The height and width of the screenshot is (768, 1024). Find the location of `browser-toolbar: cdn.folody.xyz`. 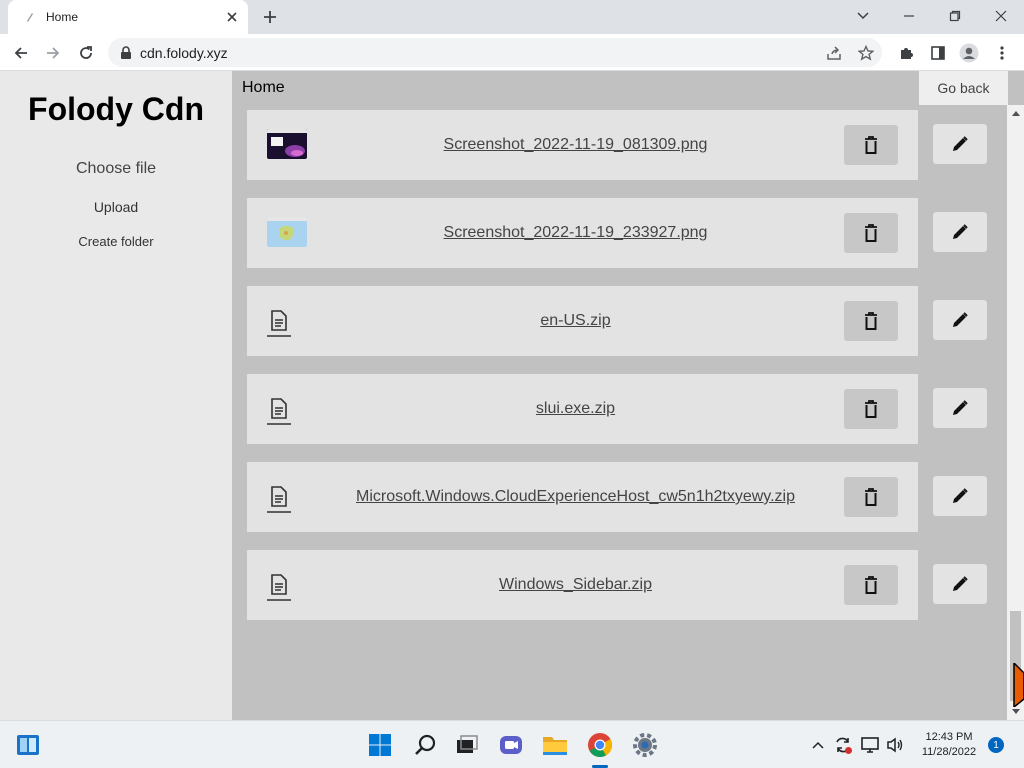

browser-toolbar: cdn.folody.xyz is located at coordinates (512, 52).